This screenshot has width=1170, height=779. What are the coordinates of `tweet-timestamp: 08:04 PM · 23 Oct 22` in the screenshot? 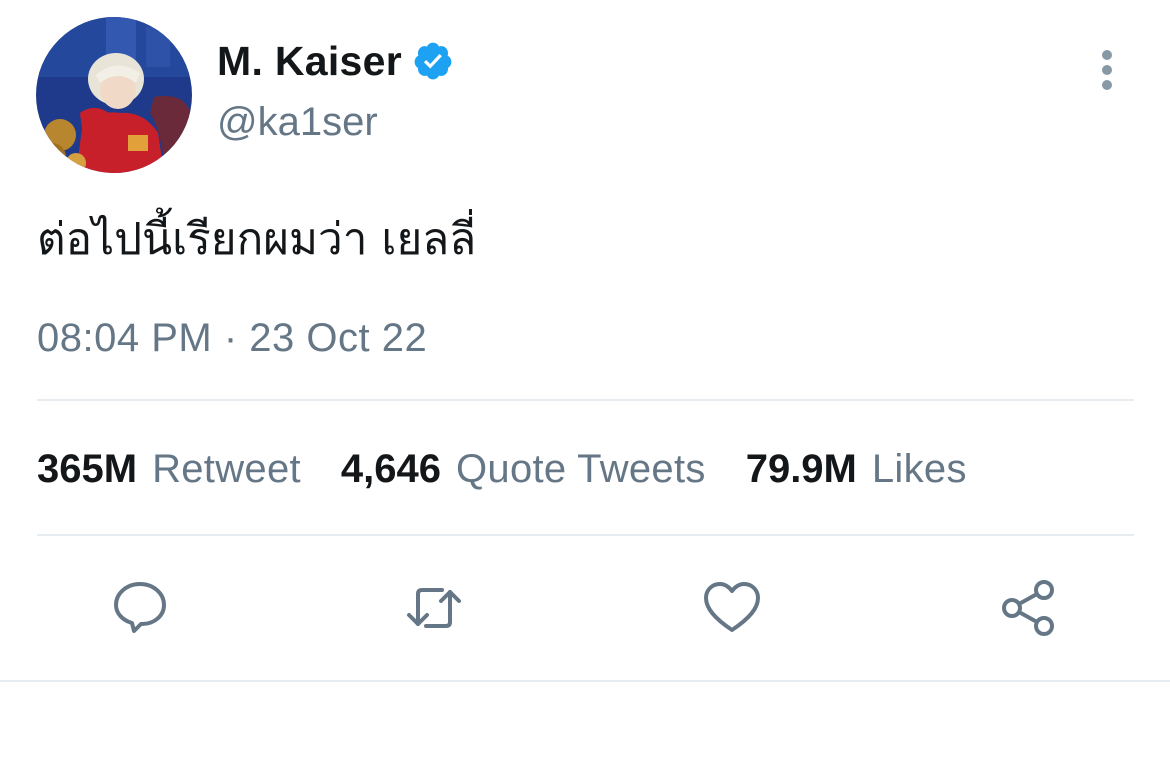 It's located at (232, 338).